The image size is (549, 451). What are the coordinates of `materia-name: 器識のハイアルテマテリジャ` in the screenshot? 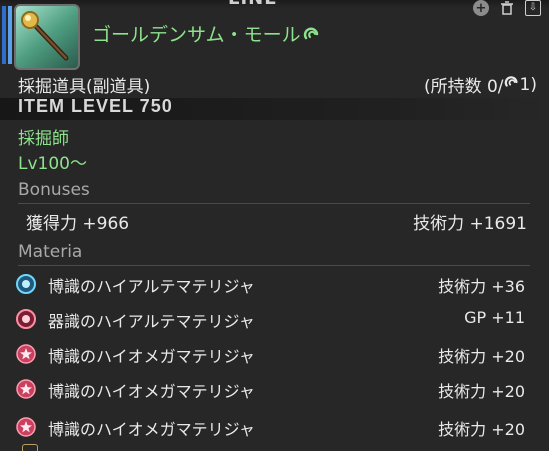 It's located at (151, 321).